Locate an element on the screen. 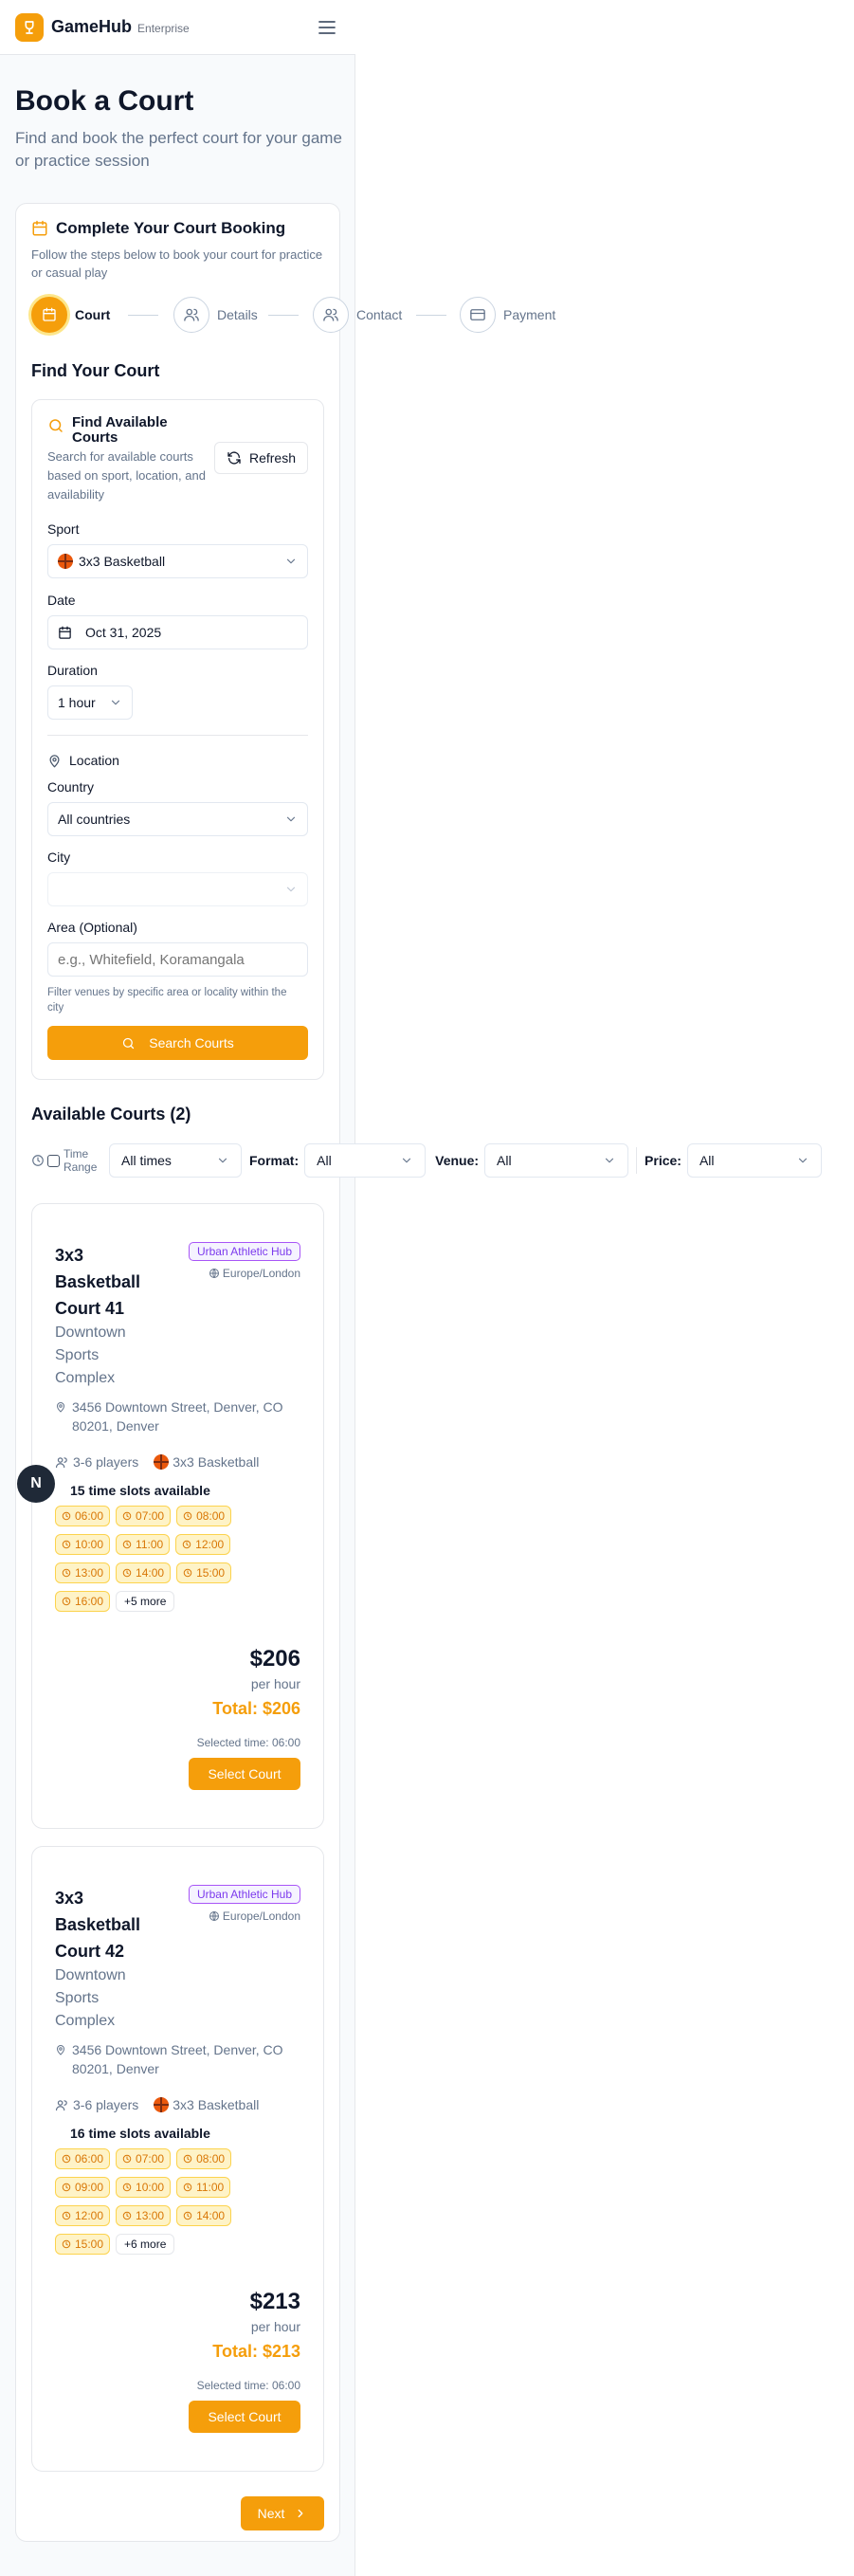  slots-title: 15 time slots available is located at coordinates (140, 1490).